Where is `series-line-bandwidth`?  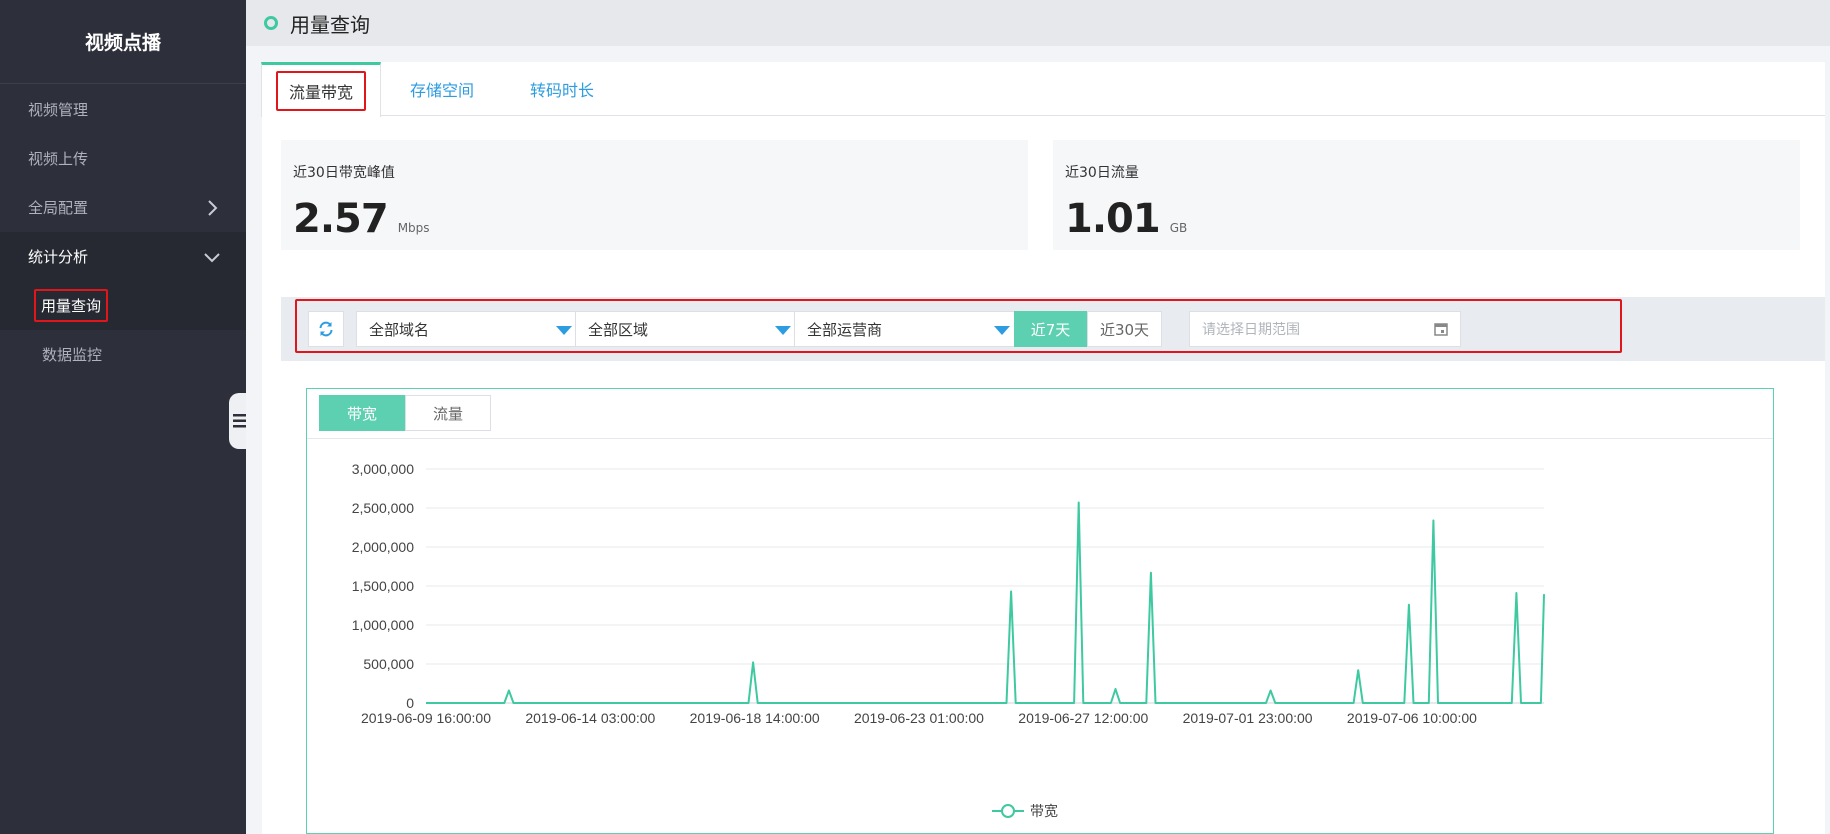 series-line-bandwidth is located at coordinates (985, 602).